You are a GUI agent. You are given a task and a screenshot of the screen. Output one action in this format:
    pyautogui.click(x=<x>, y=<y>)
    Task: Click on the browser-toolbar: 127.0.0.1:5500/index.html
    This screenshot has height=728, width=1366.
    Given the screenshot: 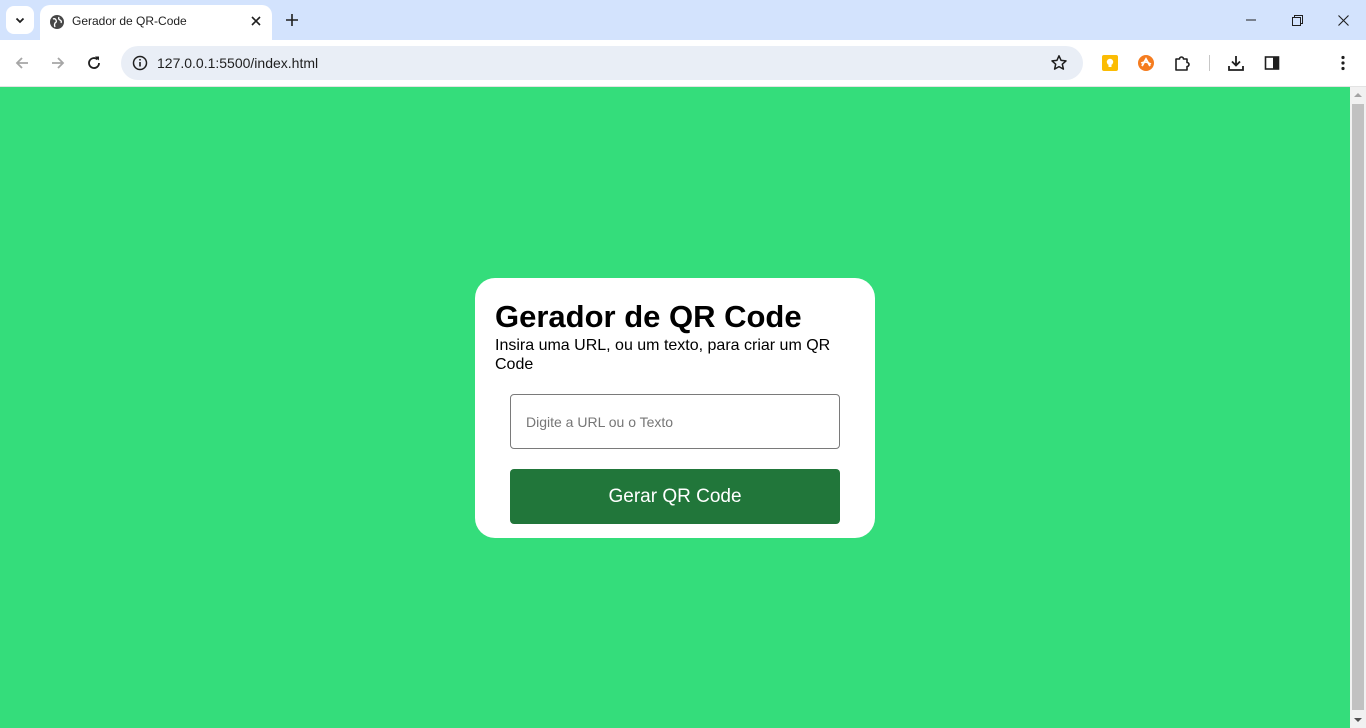 What is the action you would take?
    pyautogui.click(x=683, y=63)
    